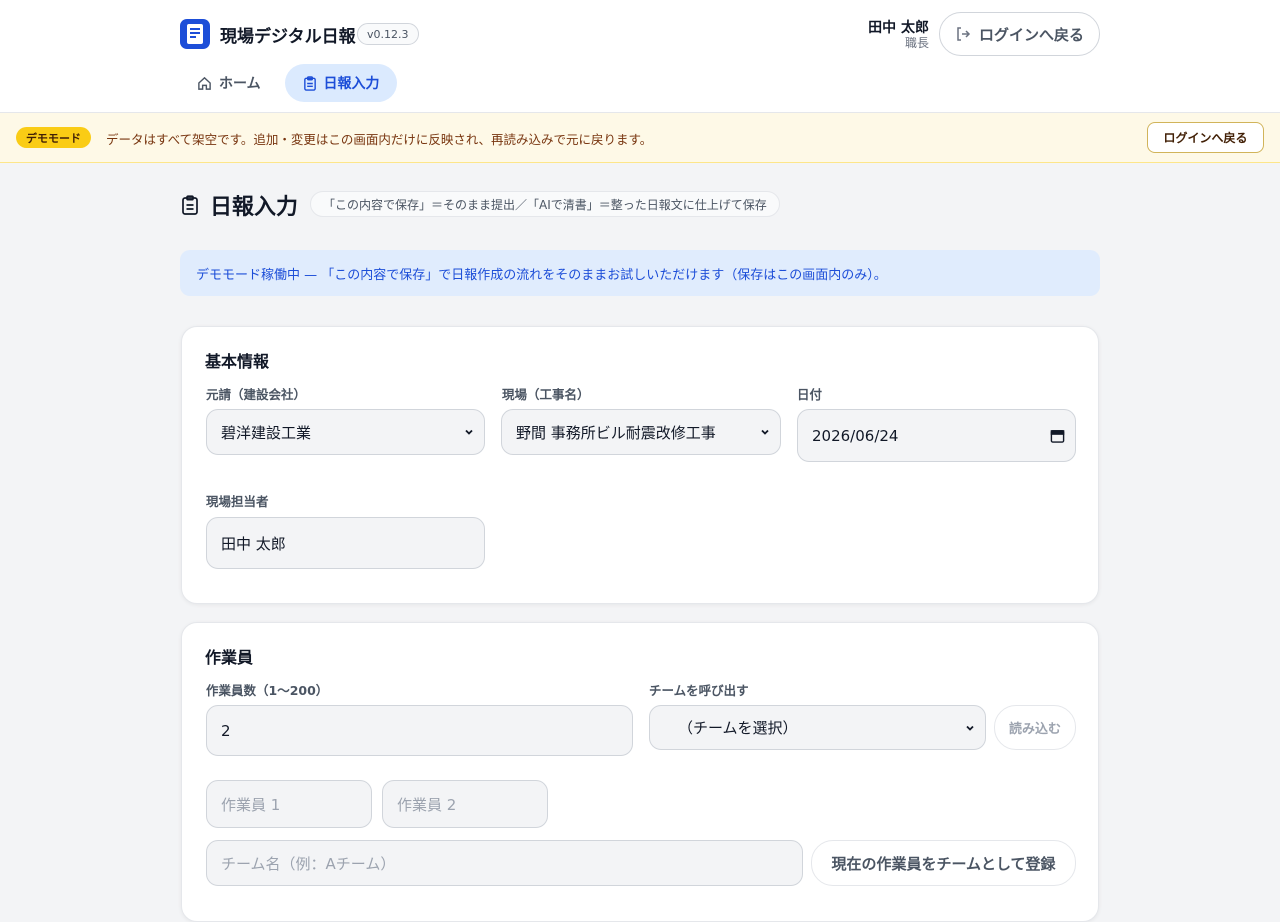  Describe the element at coordinates (237, 361) in the screenshot. I see `basic-info-title: 基本情報` at that location.